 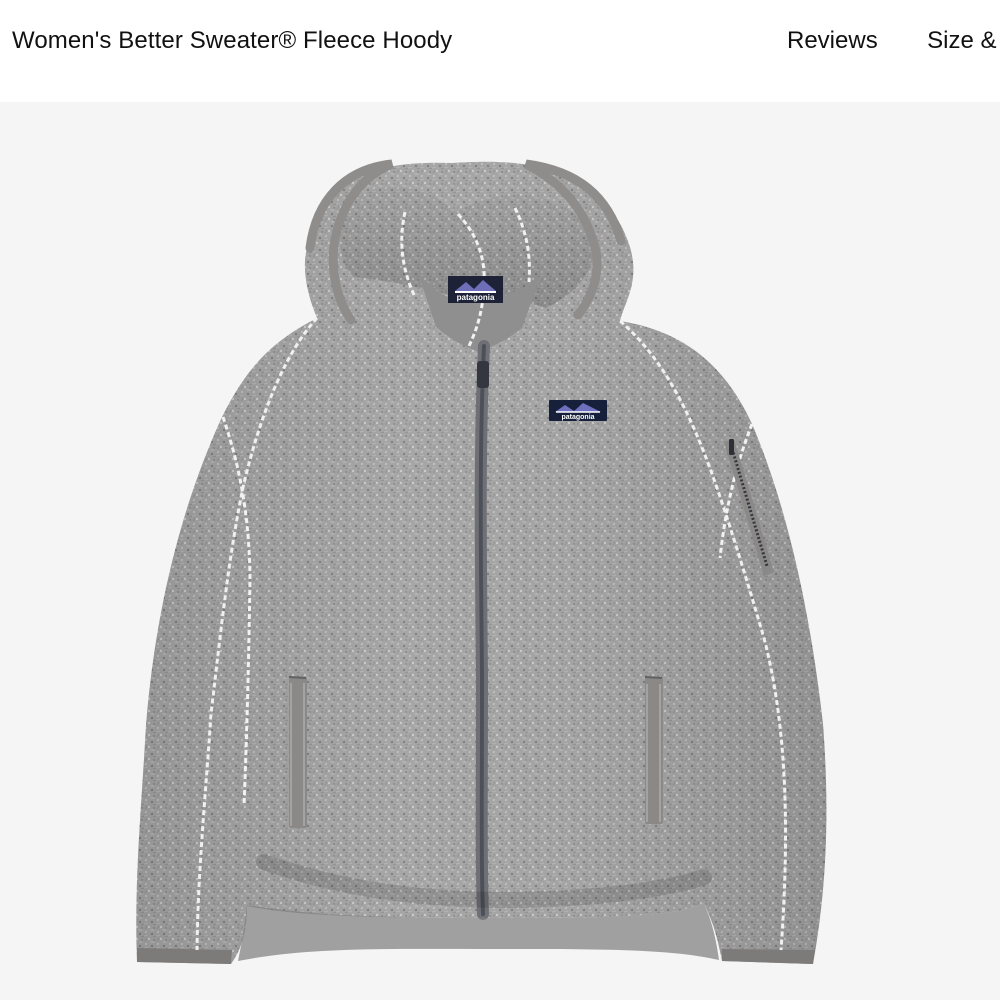 What do you see at coordinates (578, 410) in the screenshot?
I see `chest-patagonia-logo: patagonia` at bounding box center [578, 410].